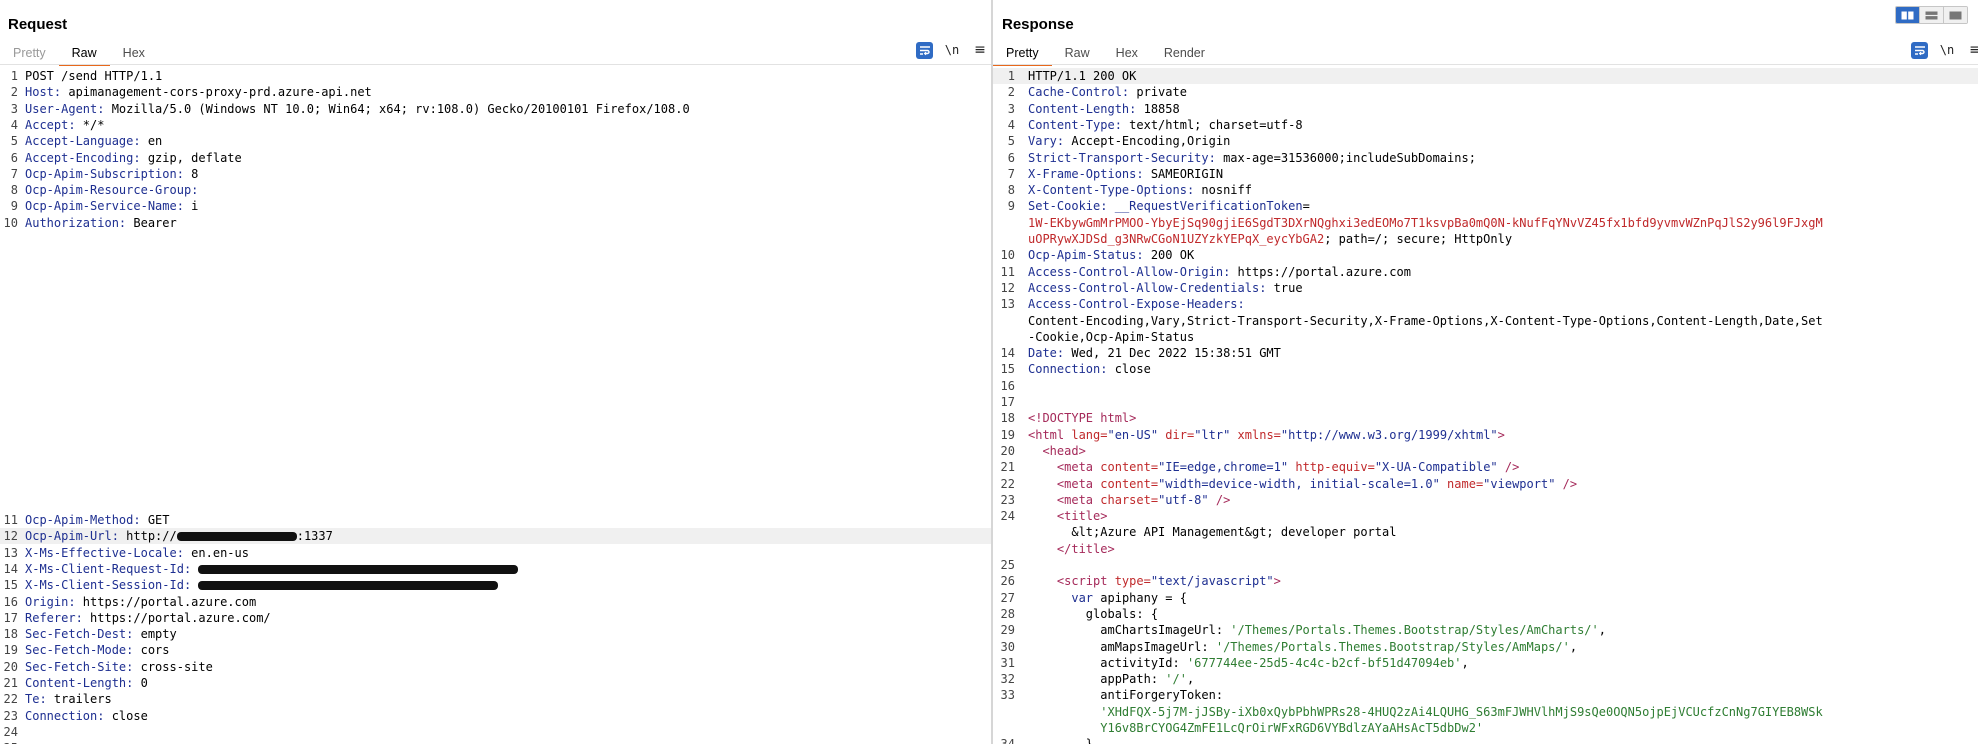 The image size is (1978, 744). What do you see at coordinates (495, 602) in the screenshot?
I see `request-line: 16 Origin: https://portal.azure.com` at bounding box center [495, 602].